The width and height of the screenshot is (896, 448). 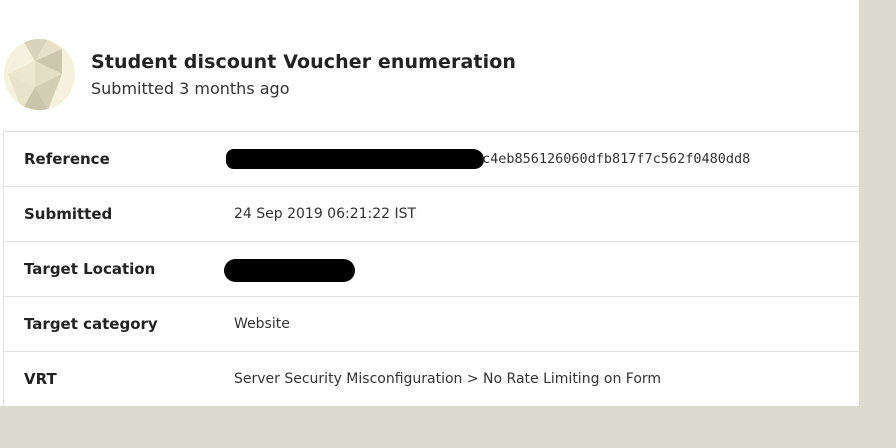 What do you see at coordinates (90, 269) in the screenshot?
I see `target-location-label: Target Location` at bounding box center [90, 269].